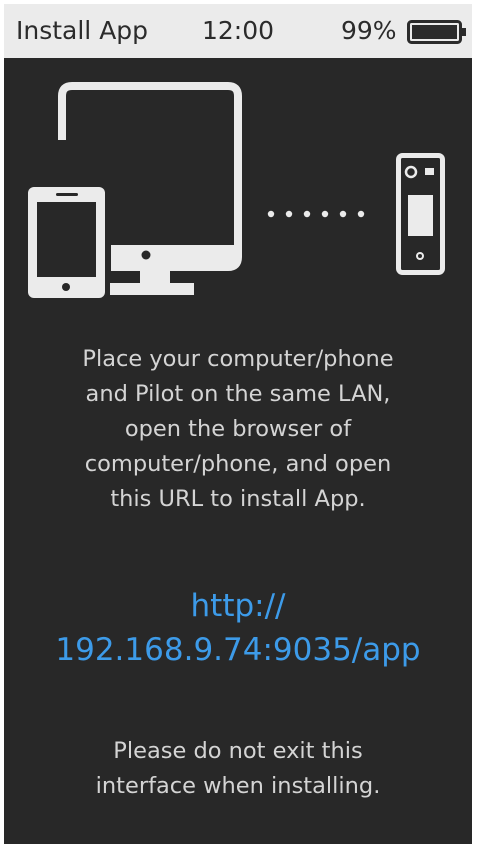 The height and width of the screenshot is (850, 477). I want to click on install-url-scheme: http://, so click(238, 606).